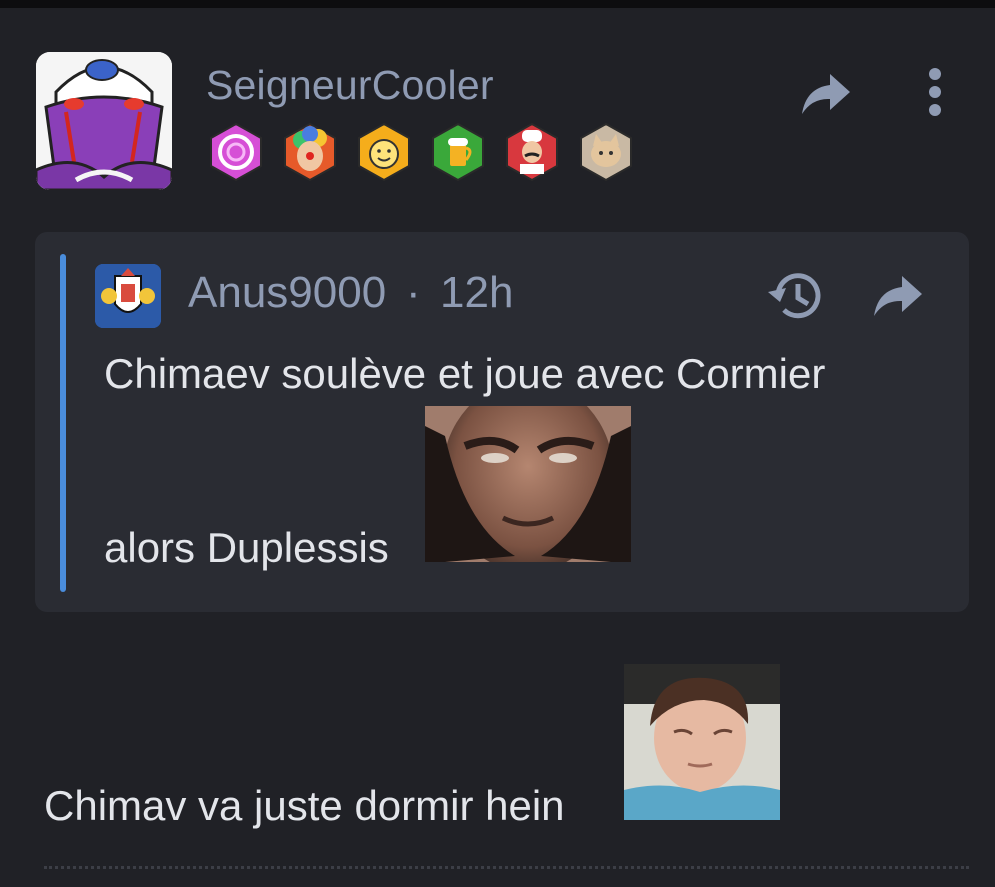 The image size is (995, 887). What do you see at coordinates (304, 805) in the screenshot?
I see `post-text: Chimav va juste dormir hein` at bounding box center [304, 805].